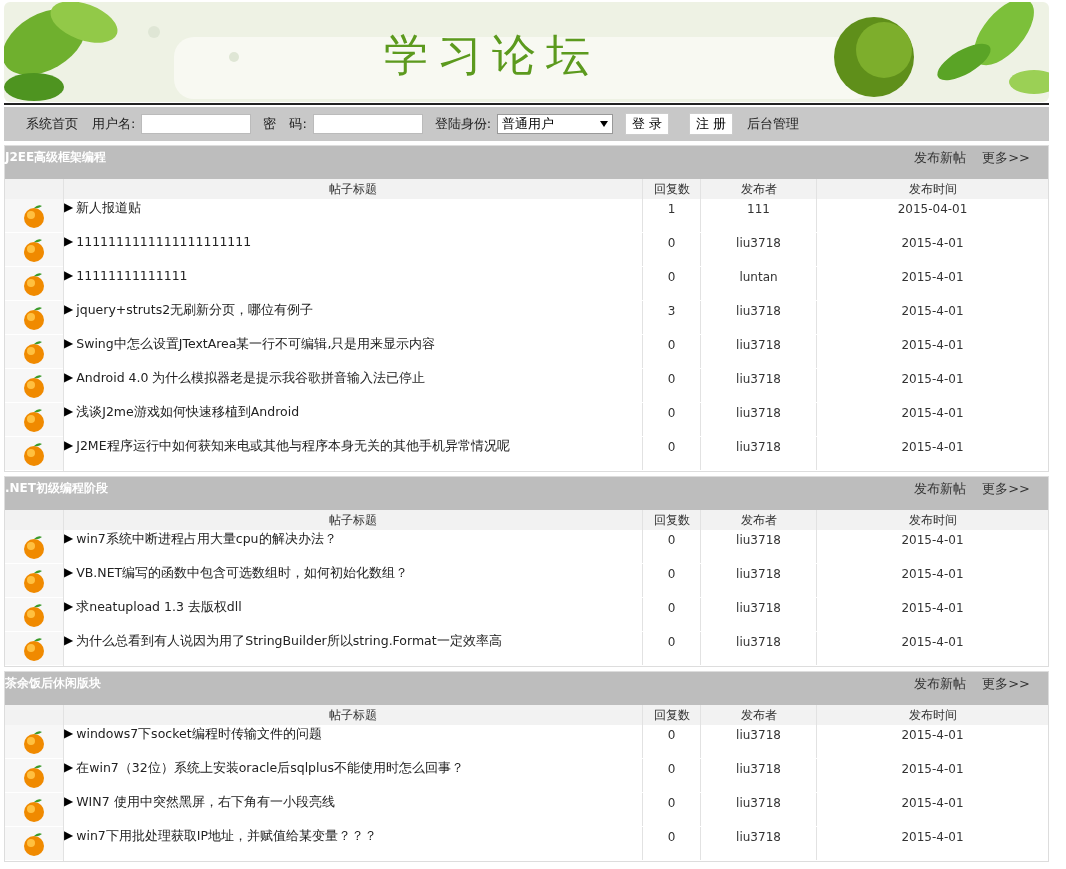 The height and width of the screenshot is (869, 1066). Describe the element at coordinates (256, 344) in the screenshot. I see `post-title-link: Swing中怎么设置JTextArea某一行不可编辑,只是用来显示内容` at that location.